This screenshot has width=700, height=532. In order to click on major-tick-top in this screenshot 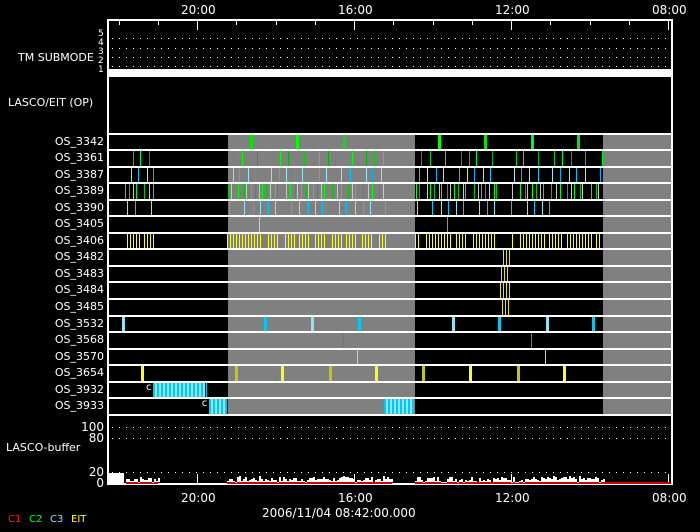, I will do `click(354, 25)`.